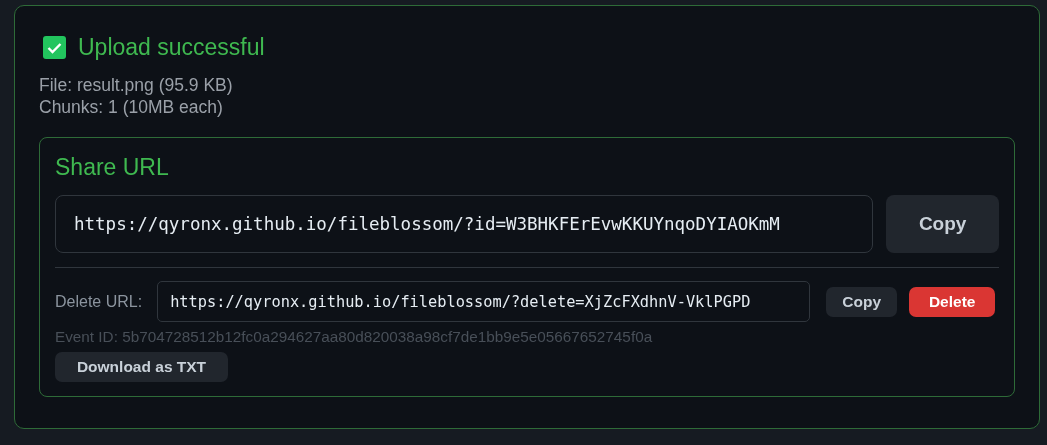 This screenshot has height=445, width=1047. I want to click on delete-url-label: Delete URL:, so click(99, 301).